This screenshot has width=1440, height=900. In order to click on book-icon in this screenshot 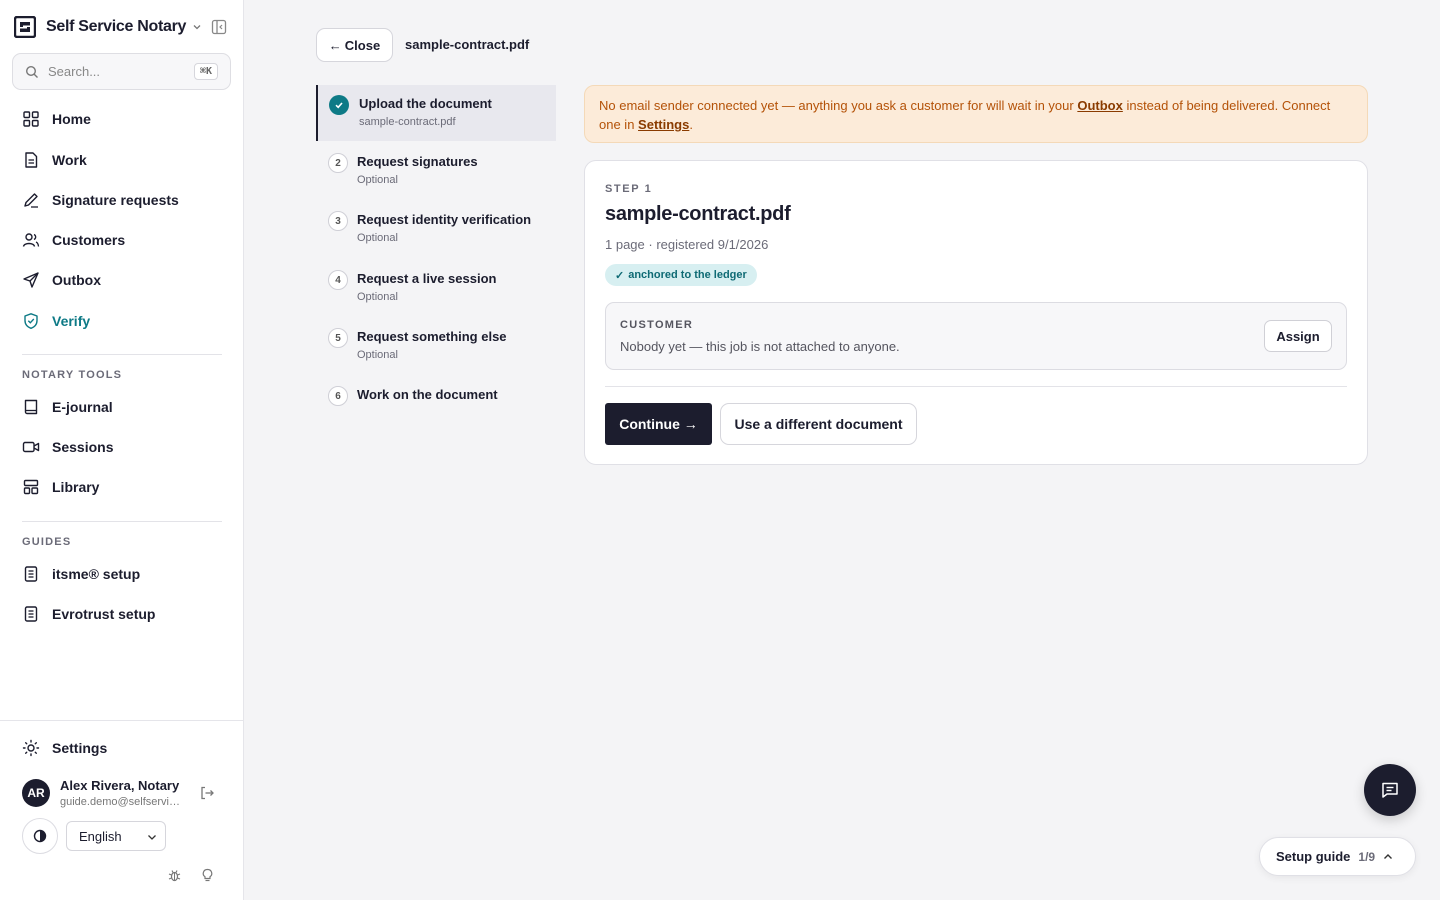, I will do `click(31, 407)`.